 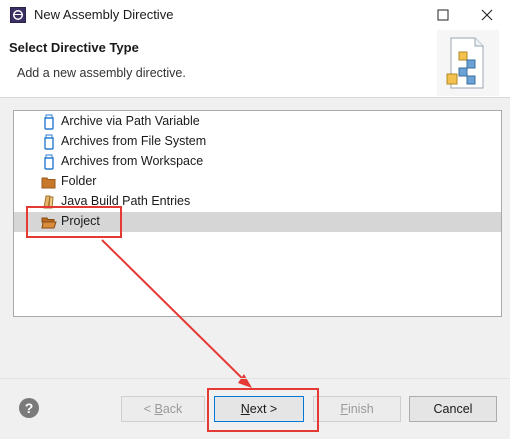 I want to click on window-title: New Assembly Directive, so click(x=104, y=14).